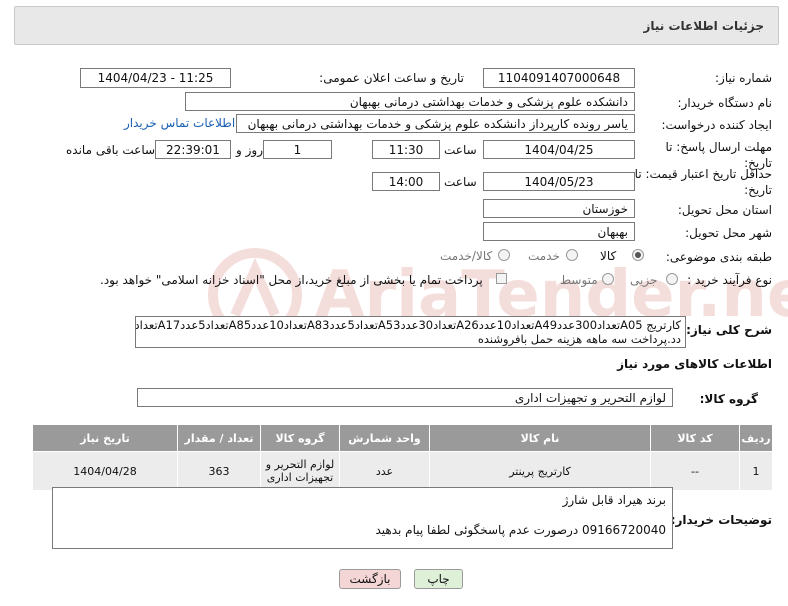 Image resolution: width=788 pixels, height=606 pixels. What do you see at coordinates (540, 471) in the screenshot?
I see `cell-name: کارتریج پرینتر` at bounding box center [540, 471].